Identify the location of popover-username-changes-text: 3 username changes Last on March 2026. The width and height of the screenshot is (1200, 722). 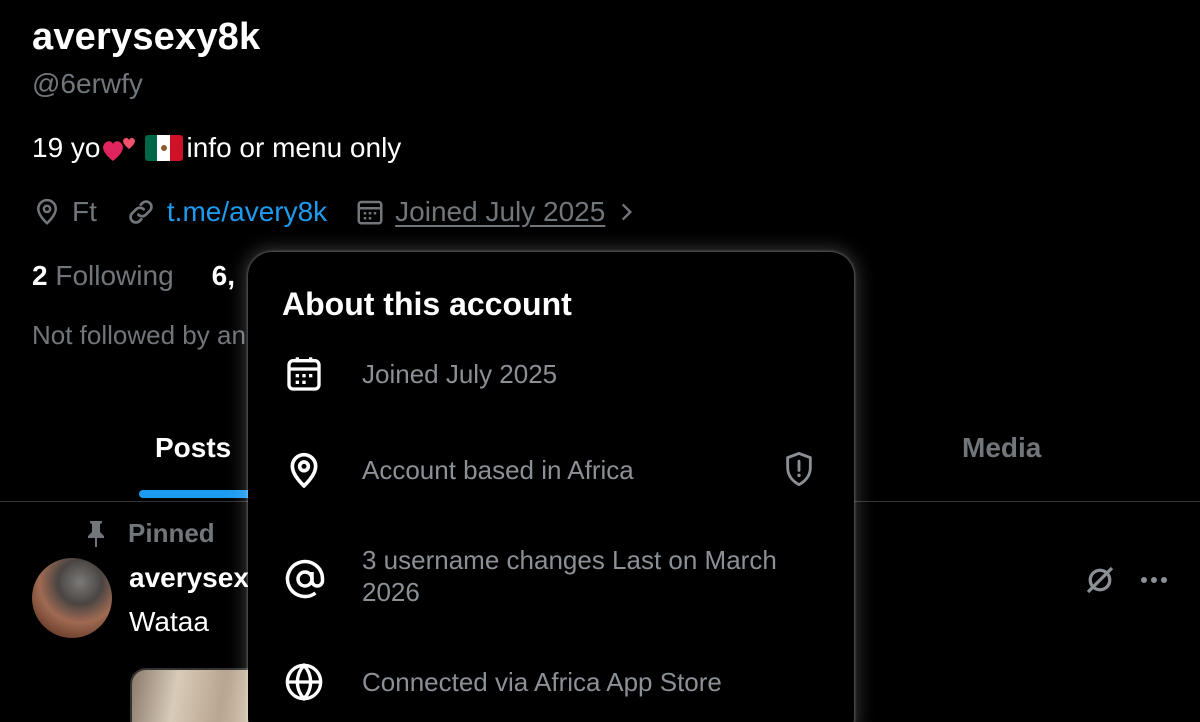
(569, 576).